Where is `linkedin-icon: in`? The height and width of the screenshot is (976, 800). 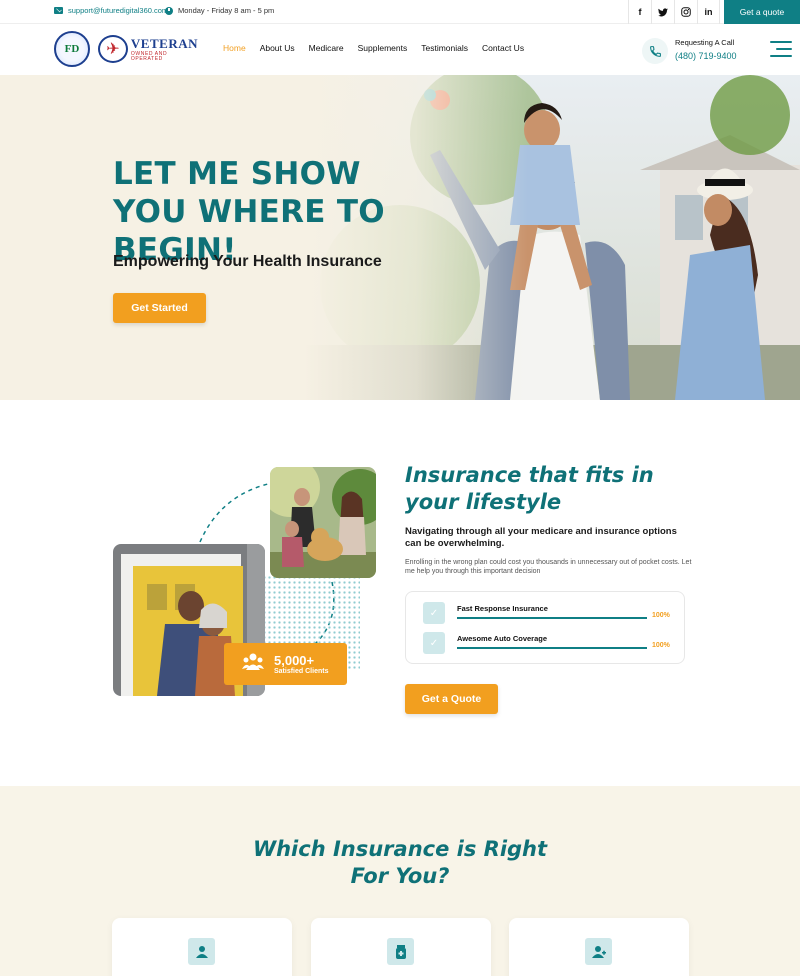 linkedin-icon: in is located at coordinates (708, 12).